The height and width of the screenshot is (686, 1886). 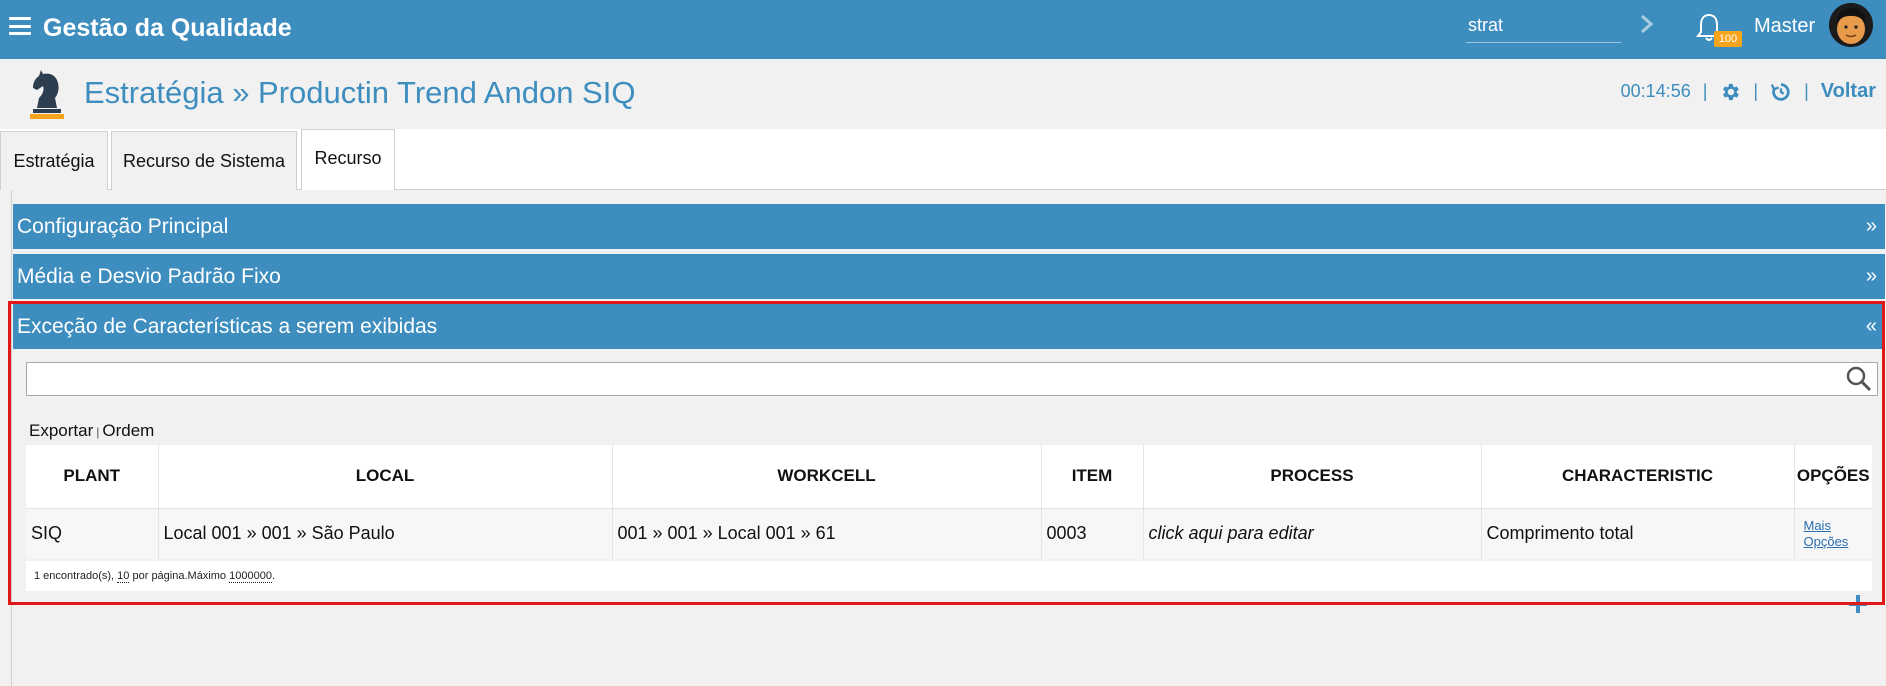 I want to click on tab-recurso: Recurso, so click(x=348, y=159).